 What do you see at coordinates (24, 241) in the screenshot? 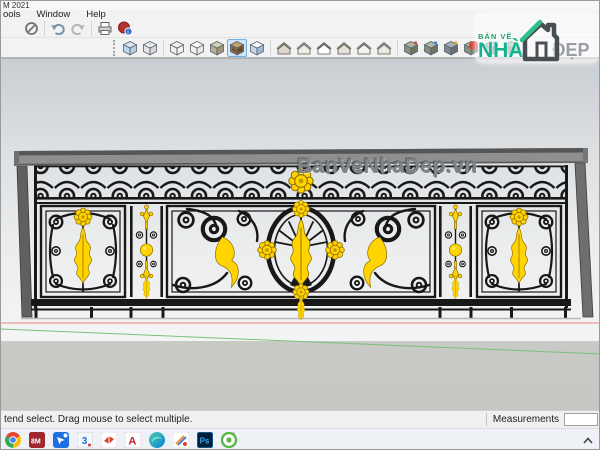
I see `left-post` at bounding box center [24, 241].